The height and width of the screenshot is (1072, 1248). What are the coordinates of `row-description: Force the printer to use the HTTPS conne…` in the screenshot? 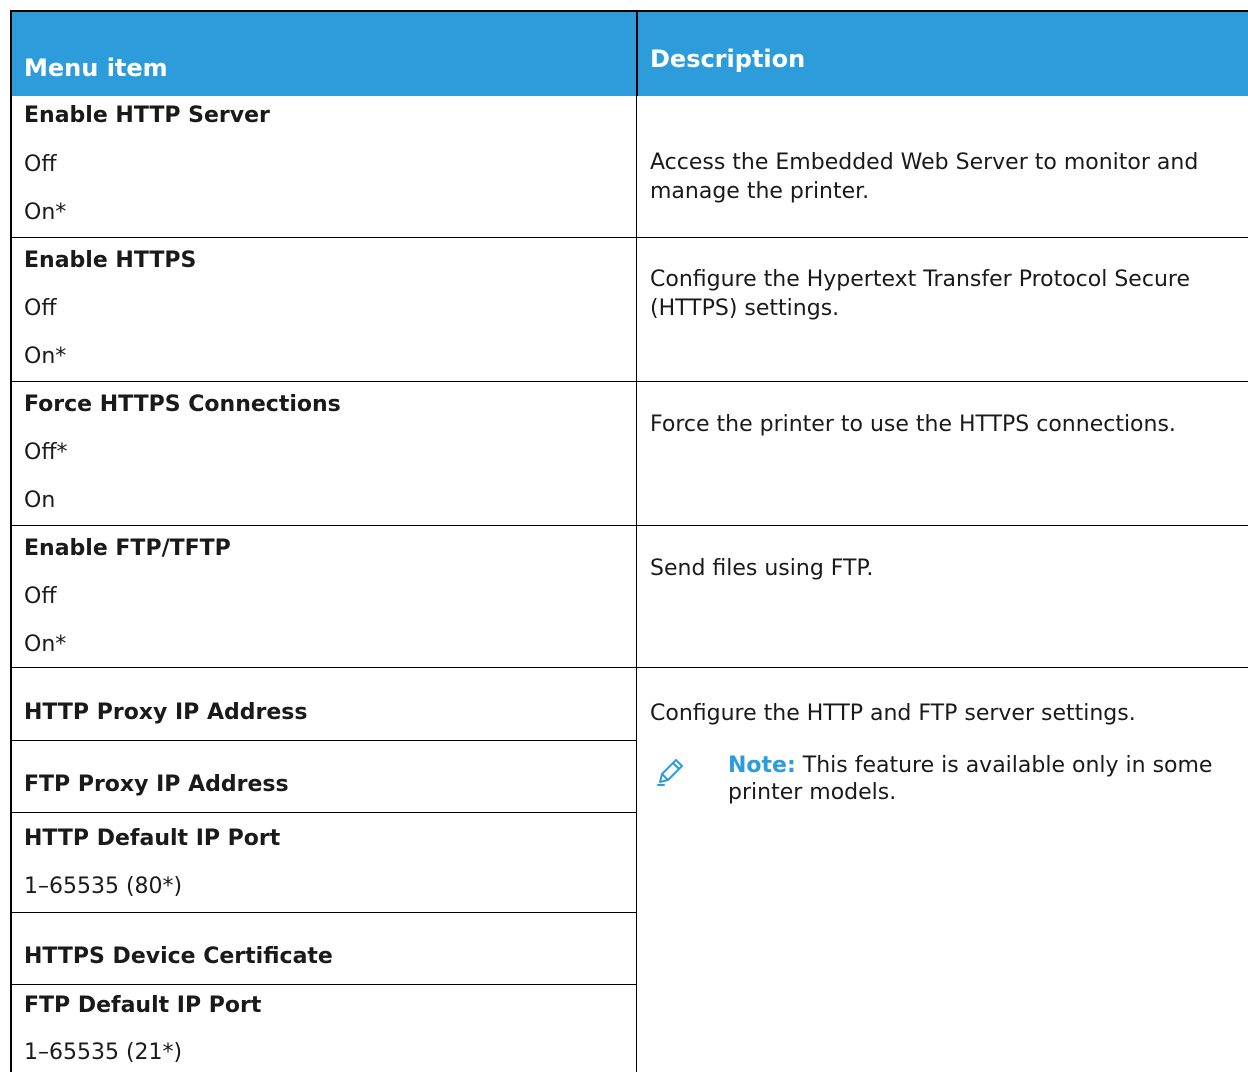 It's located at (913, 424).